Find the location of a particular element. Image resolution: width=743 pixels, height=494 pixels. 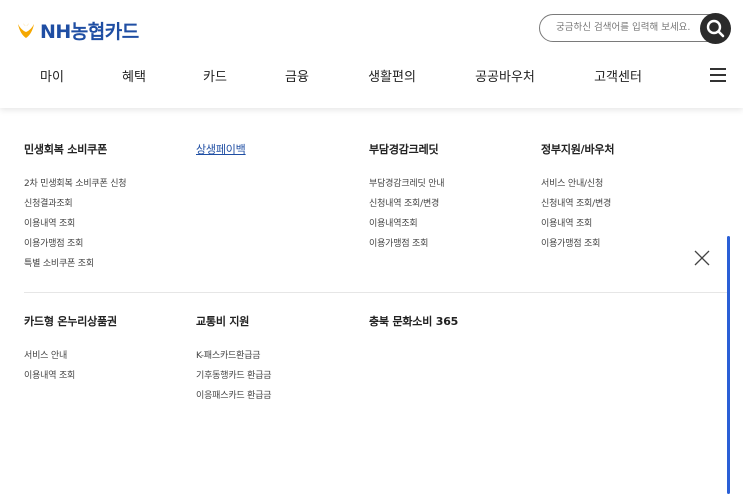

search-button is located at coordinates (715, 28).